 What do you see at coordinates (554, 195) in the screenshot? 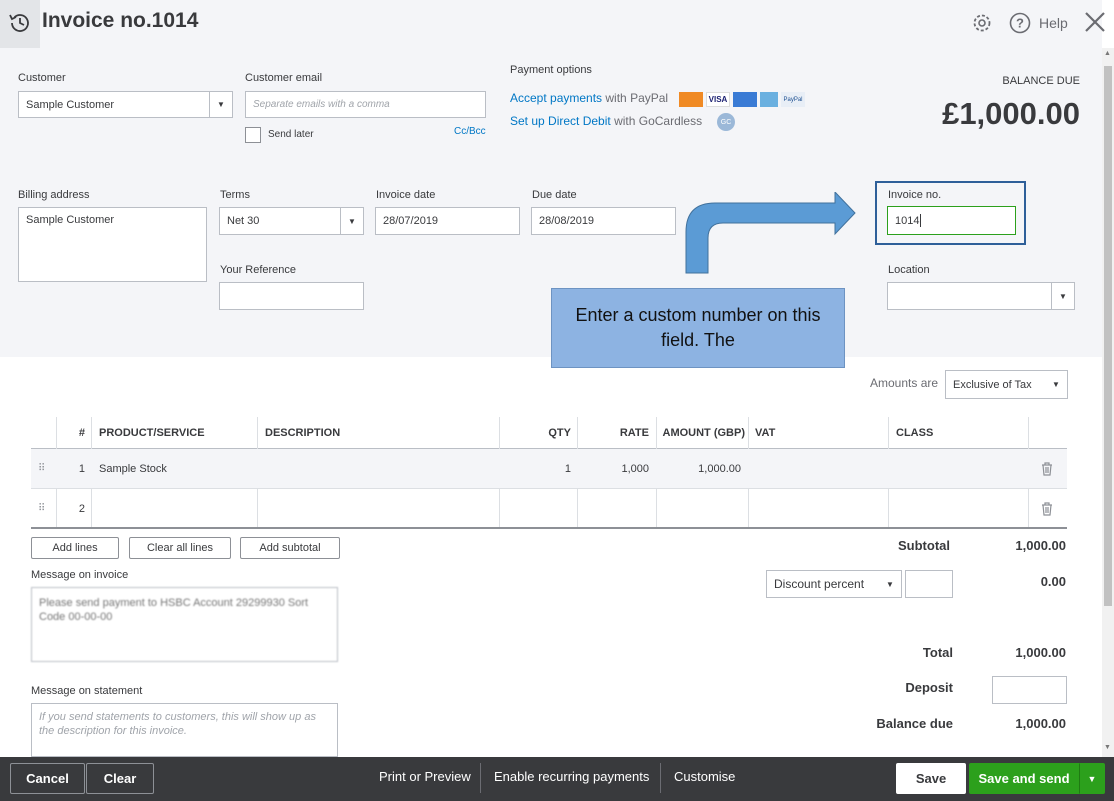
I see `due-date-label: Due date` at bounding box center [554, 195].